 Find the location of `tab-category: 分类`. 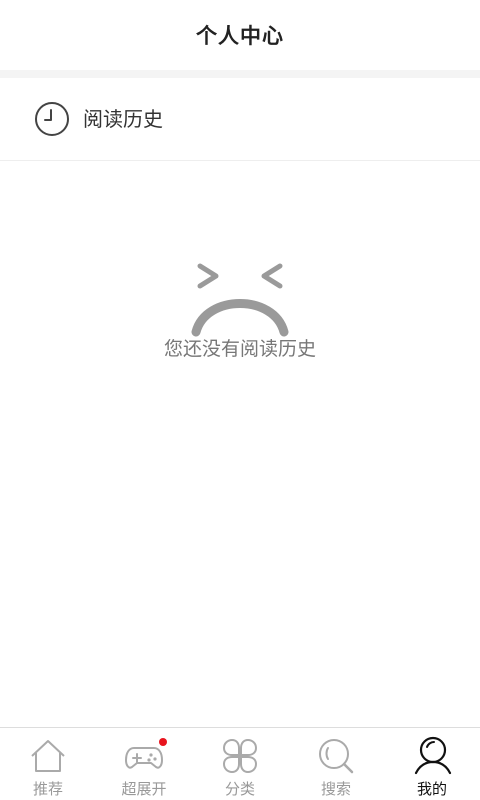

tab-category: 分类 is located at coordinates (240, 764).